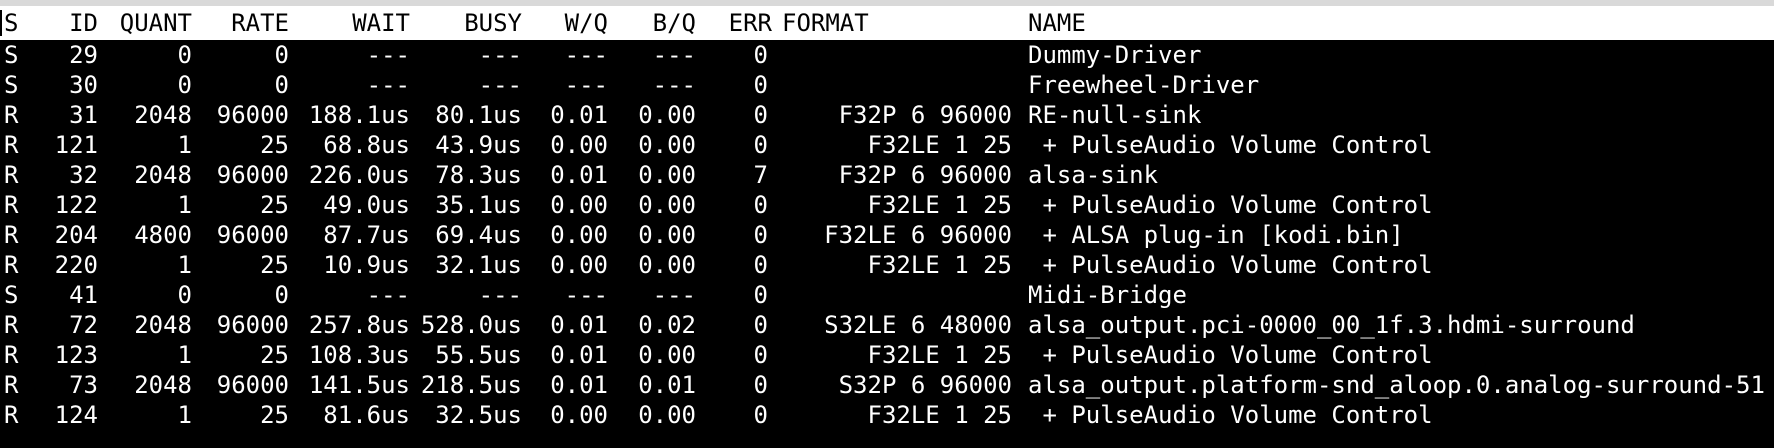  What do you see at coordinates (478, 175) in the screenshot?
I see `cell-busy: 78.3us` at bounding box center [478, 175].